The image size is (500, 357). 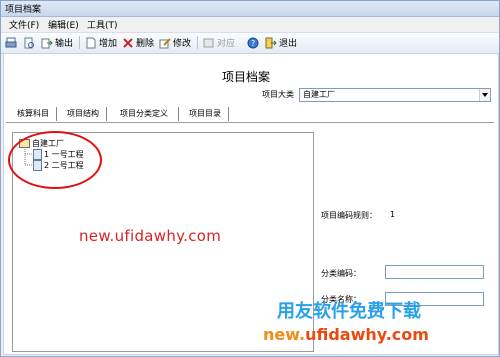 What do you see at coordinates (284, 334) in the screenshot?
I see `watermark-url-prefix: new.` at bounding box center [284, 334].